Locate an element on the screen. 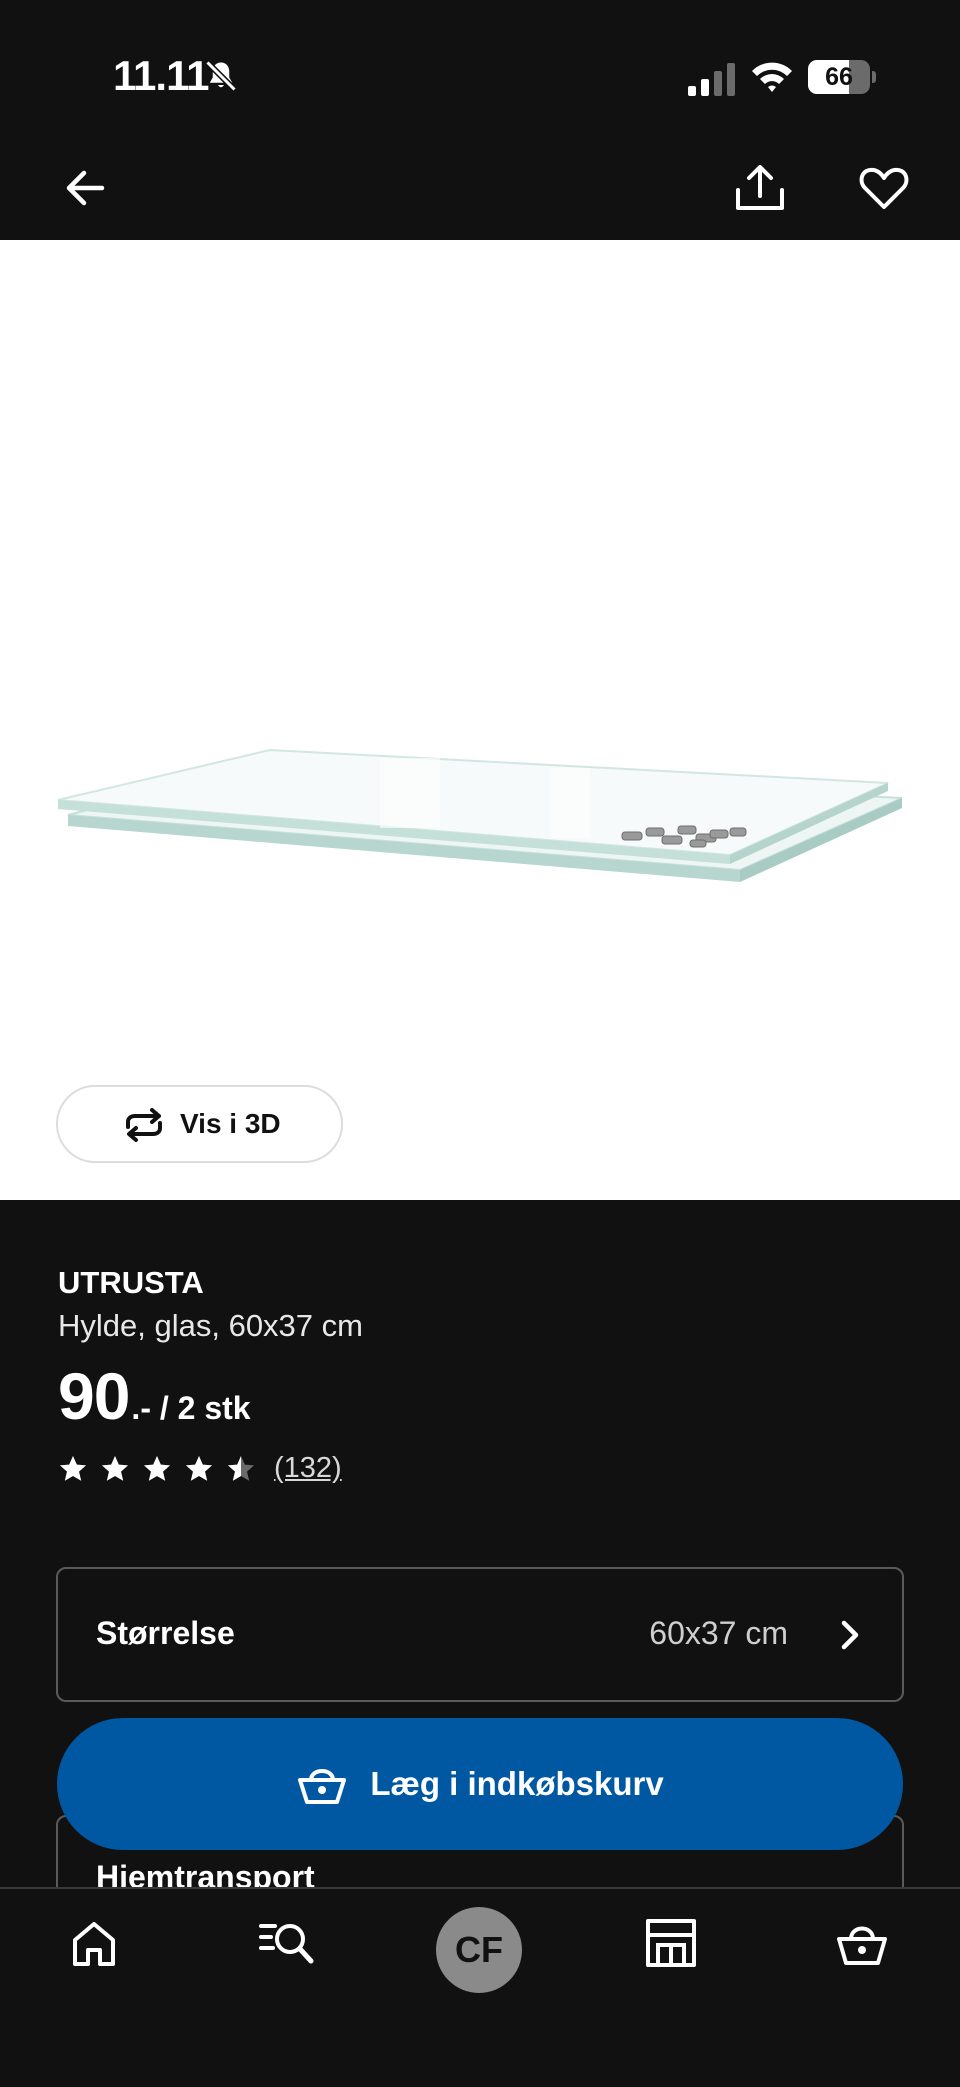 This screenshot has width=960, height=2087. status-time: 11.11 is located at coordinates (161, 75).